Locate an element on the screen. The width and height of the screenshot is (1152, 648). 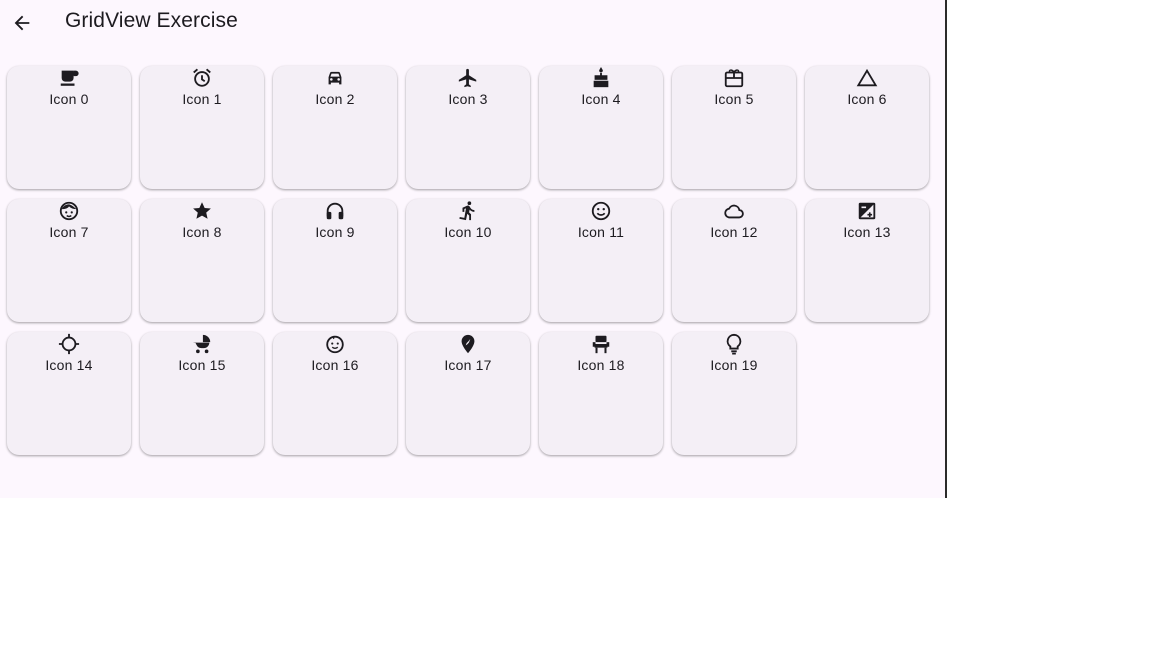
grid-card: Icon 7 is located at coordinates (69, 260).